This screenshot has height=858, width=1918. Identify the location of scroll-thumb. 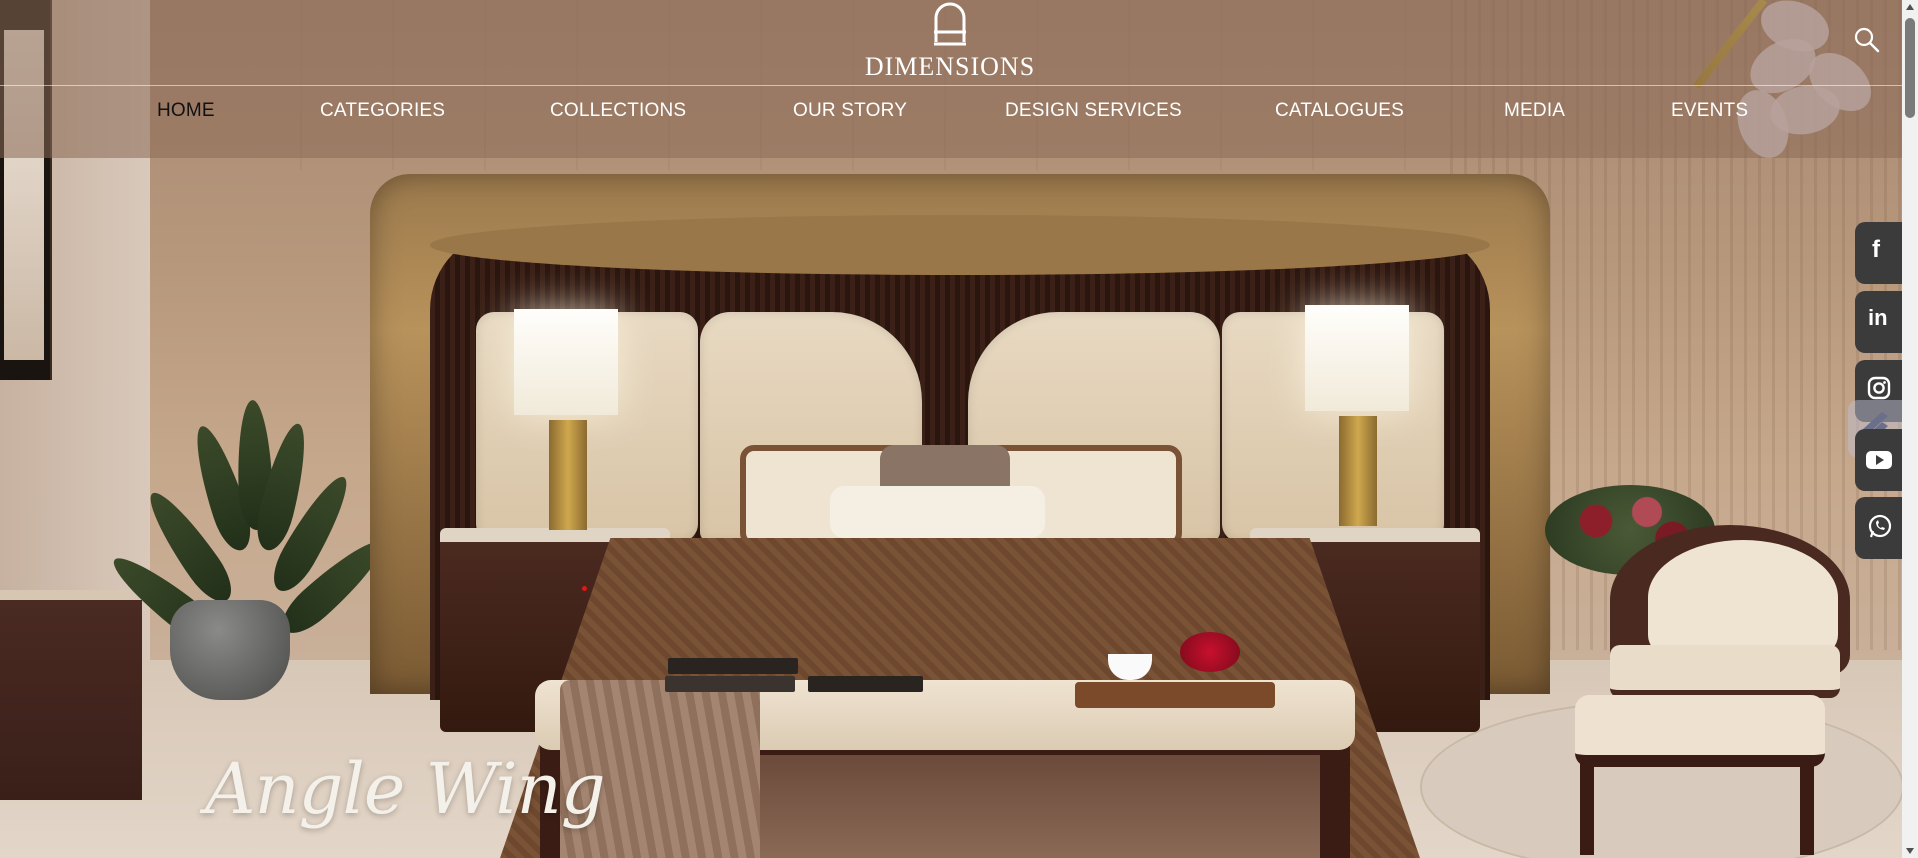
(1910, 68).